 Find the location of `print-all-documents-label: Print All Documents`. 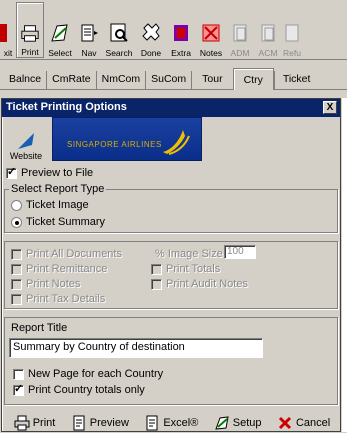

print-all-documents-label: Print All Documents is located at coordinates (74, 254).